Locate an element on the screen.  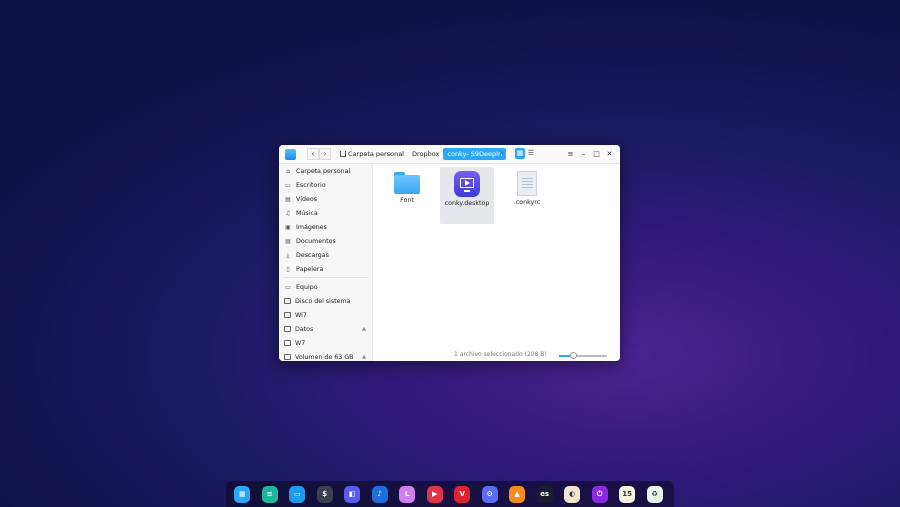
menu-icon: ≡ is located at coordinates (570, 154).